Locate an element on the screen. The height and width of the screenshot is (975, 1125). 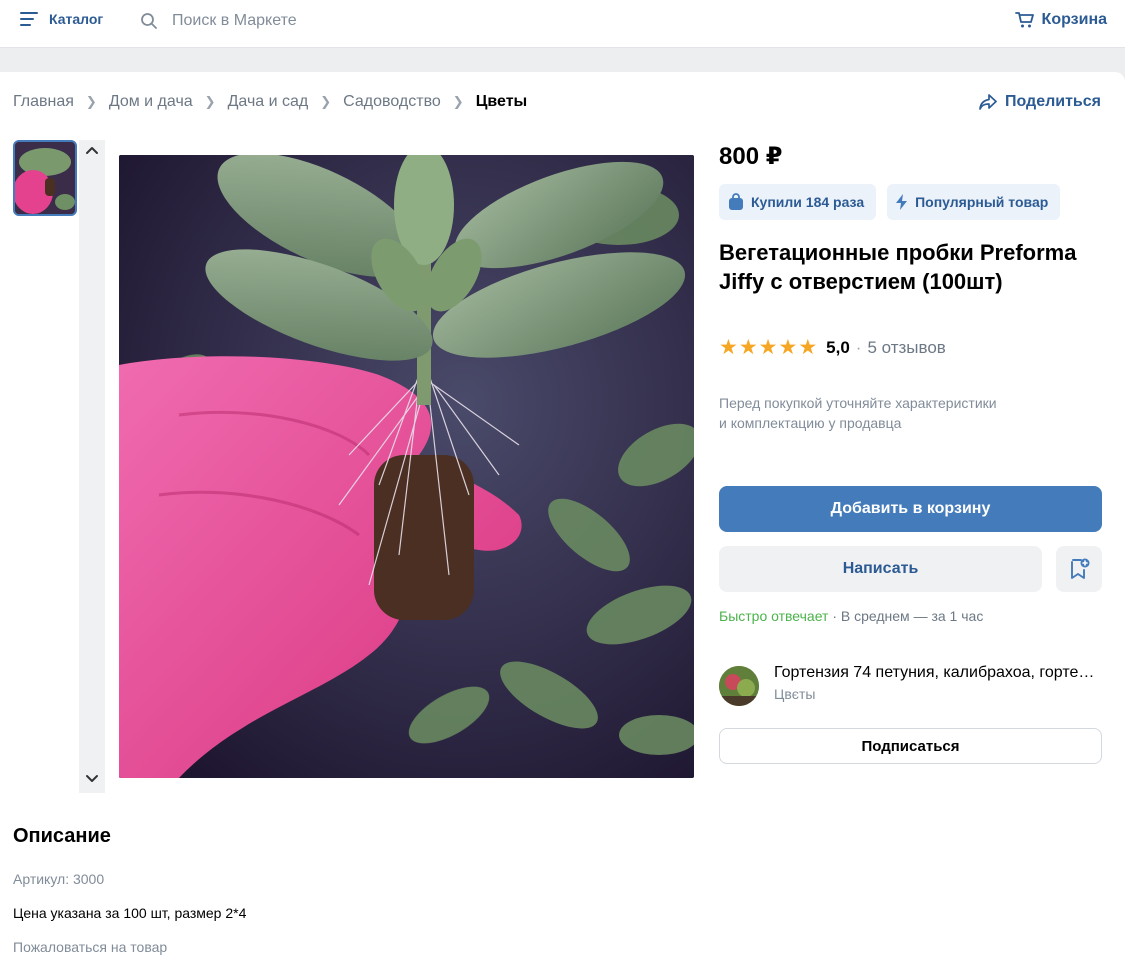
purchase-note-line: Перед покупкой уточняйте характеристики is located at coordinates (858, 403).